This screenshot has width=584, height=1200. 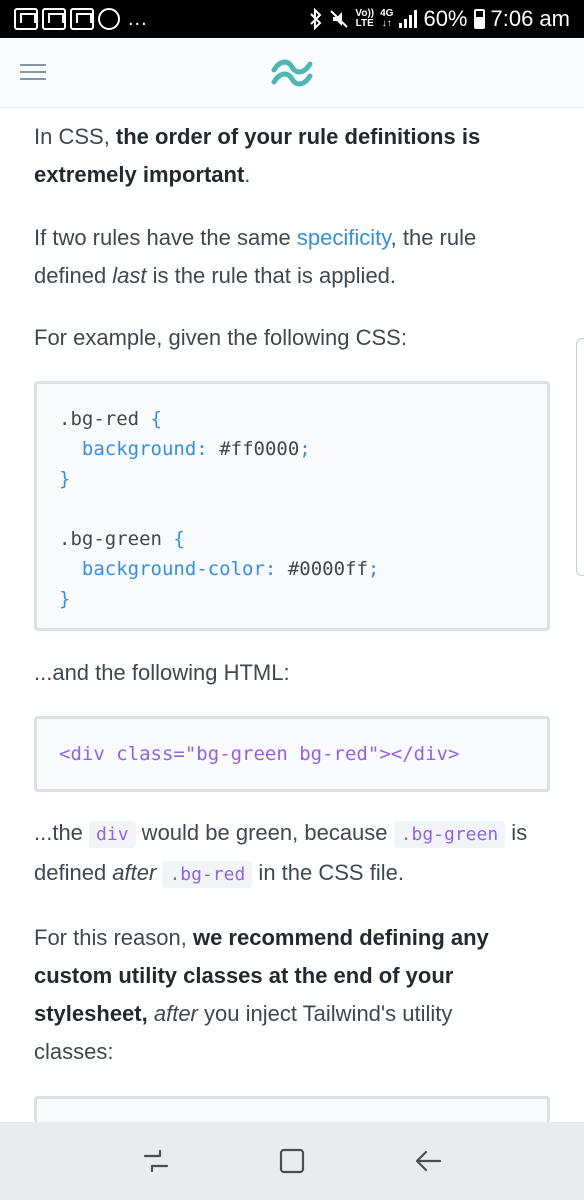 What do you see at coordinates (144, 754) in the screenshot?
I see `html-attr: class=` at bounding box center [144, 754].